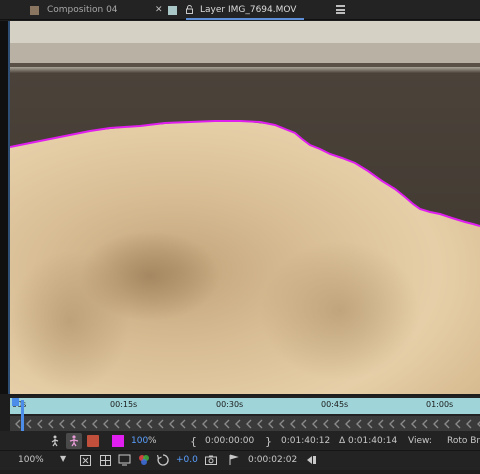 Image resolution: width=480 pixels, height=474 pixels. Describe the element at coordinates (152, 441) in the screenshot. I see `percent-sign: %` at that location.